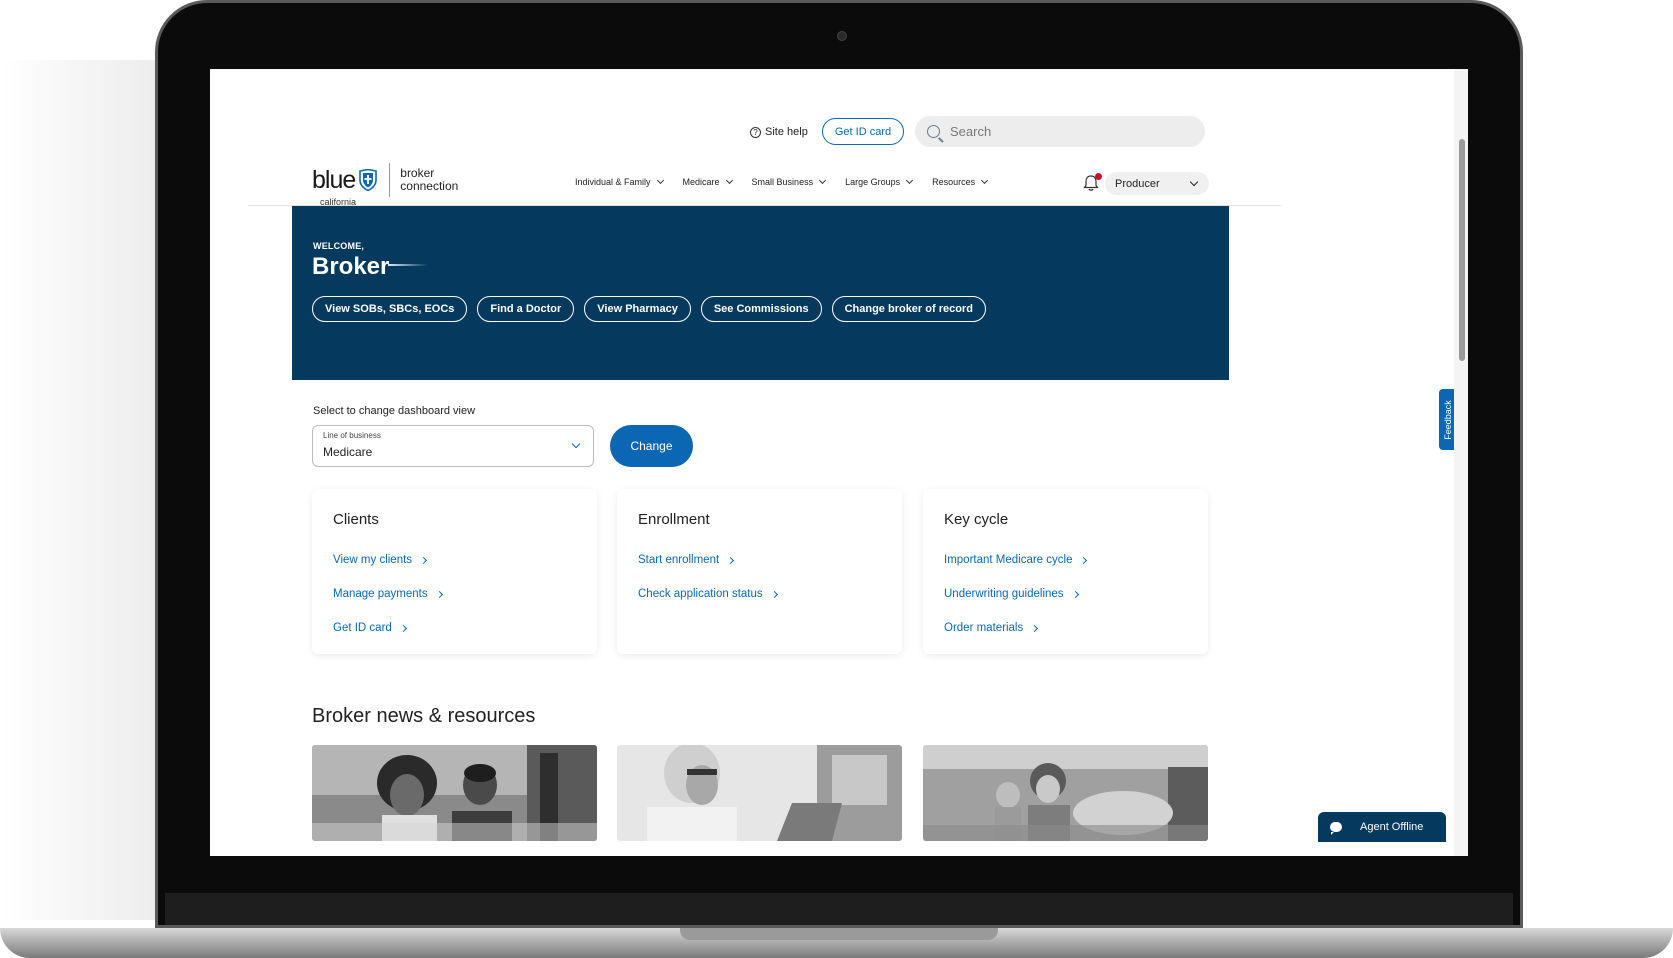 This screenshot has height=958, width=1673. Describe the element at coordinates (873, 182) in the screenshot. I see `nav-label: Large Groups` at that location.